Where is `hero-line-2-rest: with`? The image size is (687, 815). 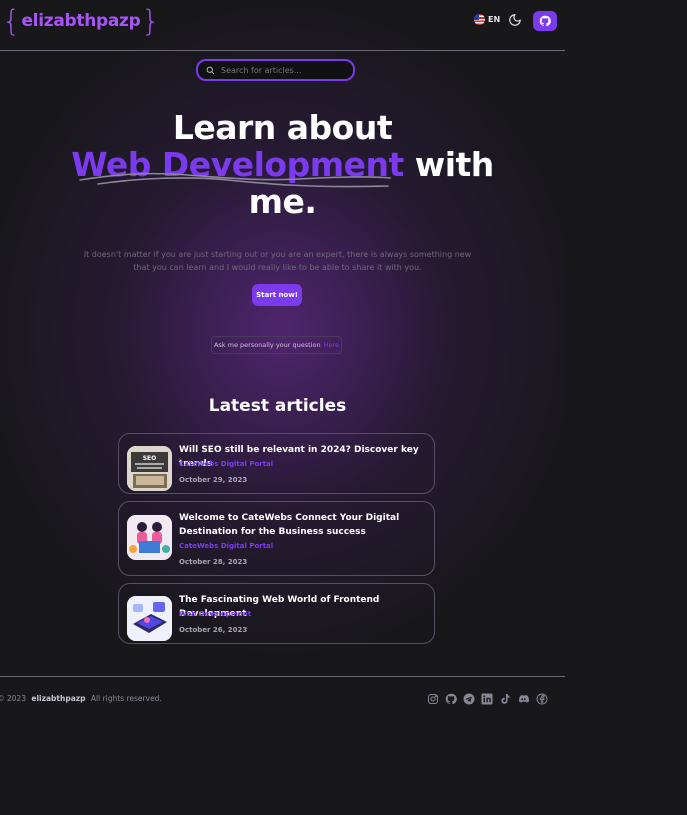
hero-line-2-rest: with is located at coordinates (449, 164).